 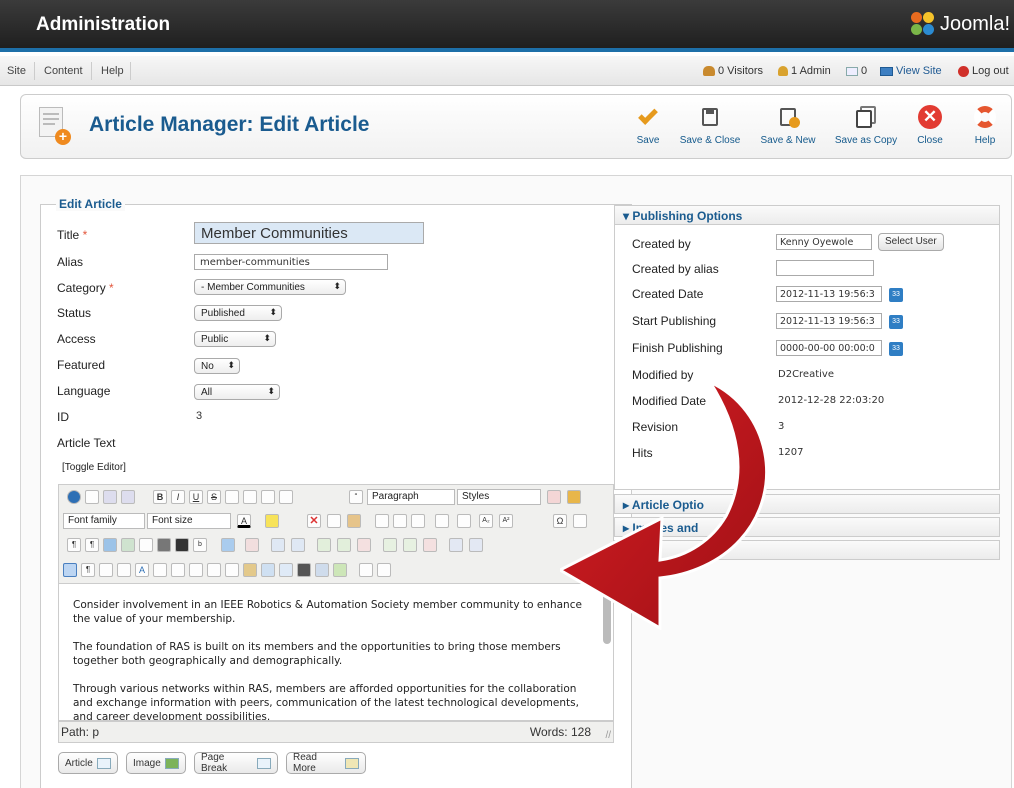 I want to click on copy-icon, so click(x=334, y=521).